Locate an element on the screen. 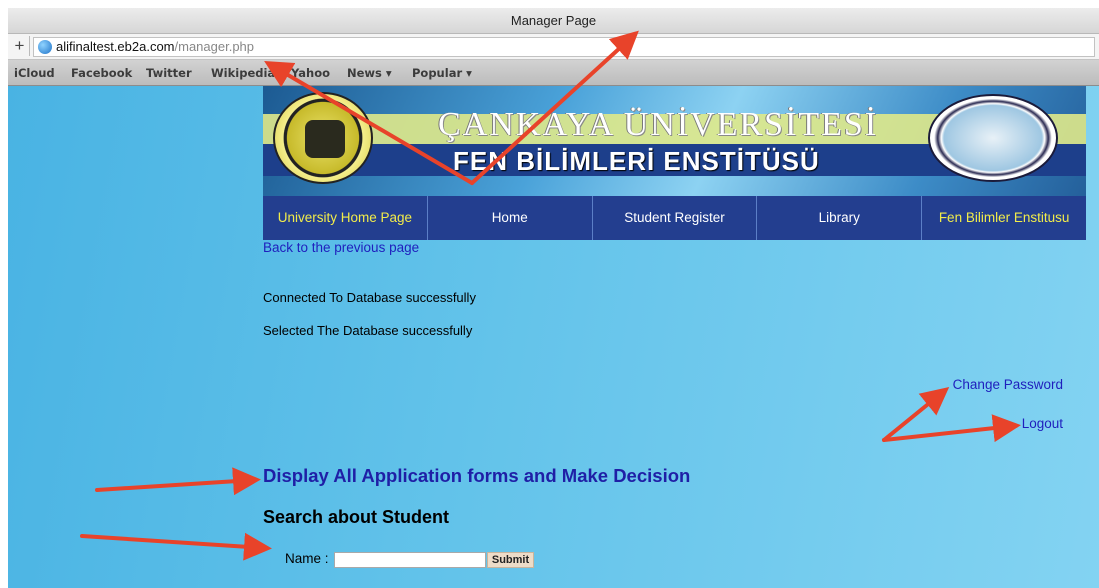  arrow-to-logout is located at coordinates (951, 428).